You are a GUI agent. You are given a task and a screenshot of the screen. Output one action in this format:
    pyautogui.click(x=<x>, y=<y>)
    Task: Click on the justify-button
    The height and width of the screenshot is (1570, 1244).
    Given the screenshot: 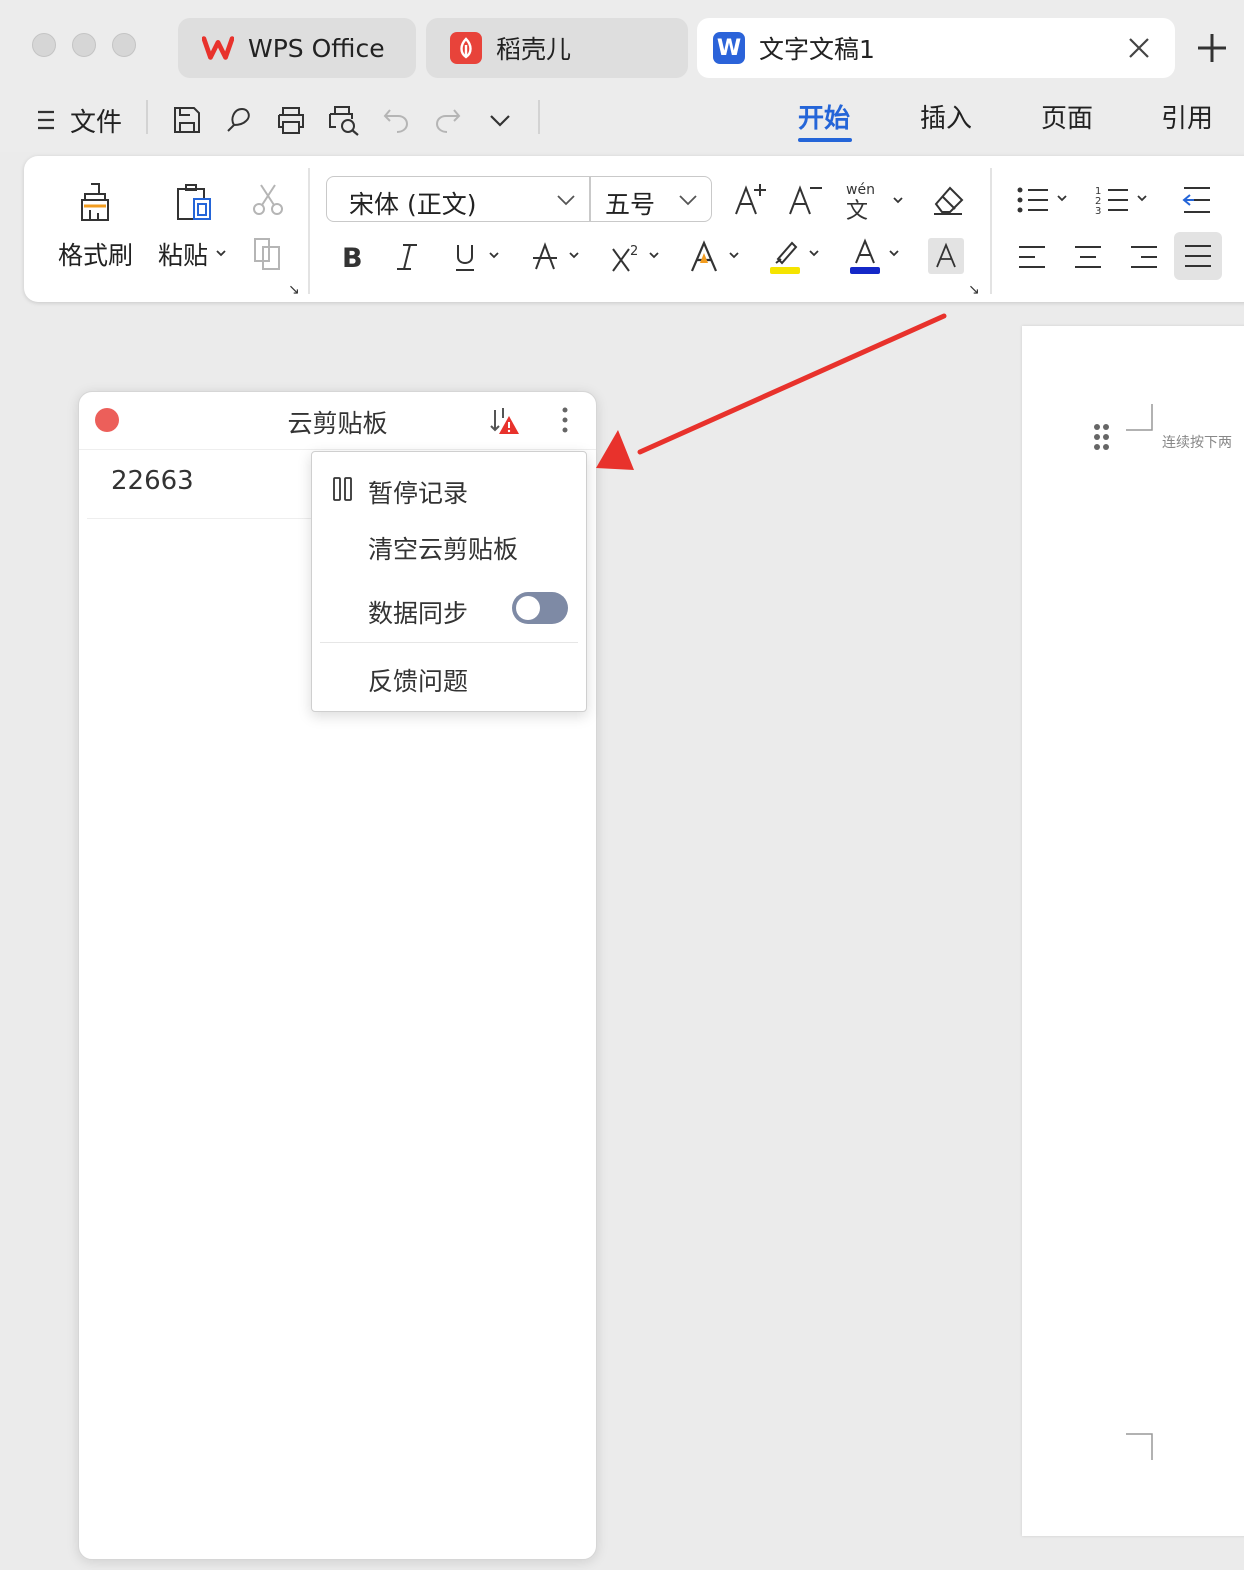 What is the action you would take?
    pyautogui.click(x=1198, y=256)
    